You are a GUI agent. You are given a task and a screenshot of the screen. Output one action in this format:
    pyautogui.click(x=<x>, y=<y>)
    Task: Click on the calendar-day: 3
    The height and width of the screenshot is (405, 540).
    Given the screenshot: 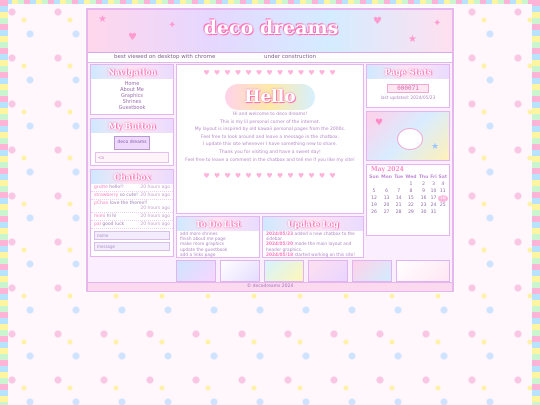 What is the action you would take?
    pyautogui.click(x=433, y=184)
    